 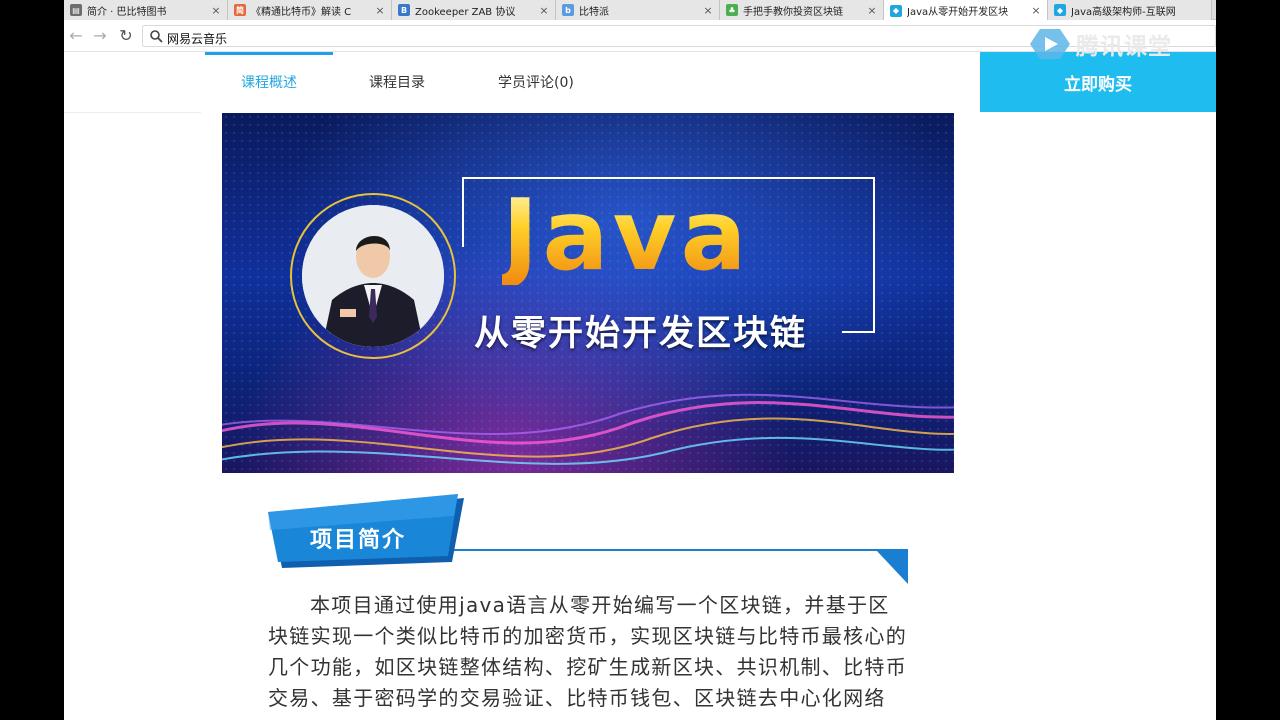 I want to click on browser-tab: ◆ Java高级架构师-互联网, so click(x=1130, y=10).